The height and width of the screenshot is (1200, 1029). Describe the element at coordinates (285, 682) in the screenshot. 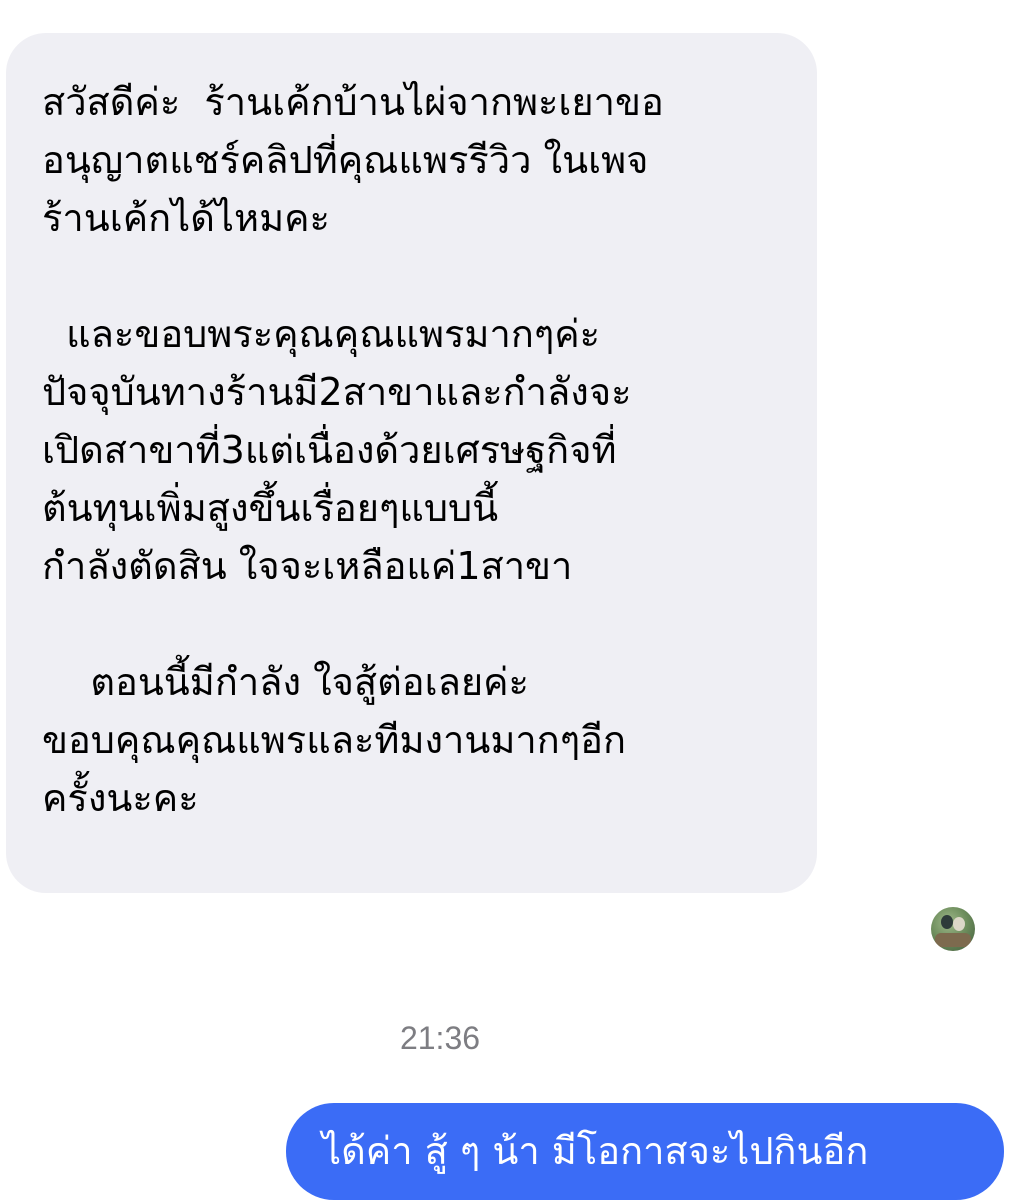

I see `message-line: ตอนนี้มีกำลัง ใจสู้ต่อเลยค่ะ` at that location.